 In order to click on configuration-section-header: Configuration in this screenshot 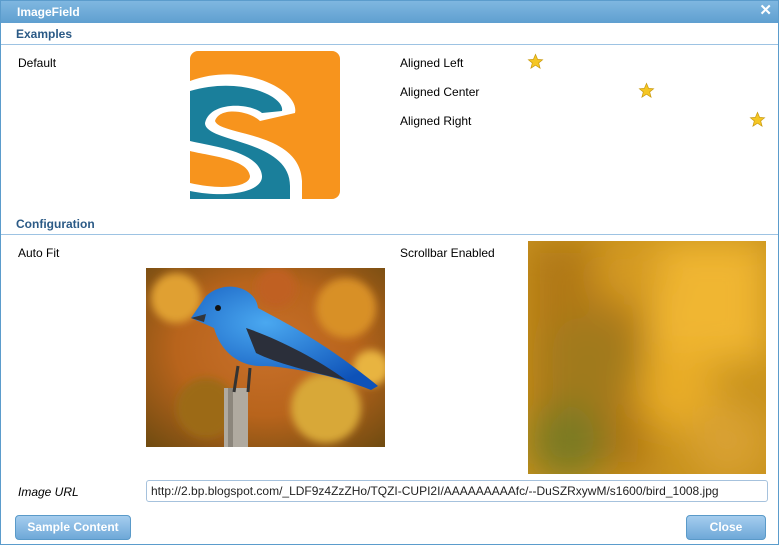, I will do `click(389, 224)`.